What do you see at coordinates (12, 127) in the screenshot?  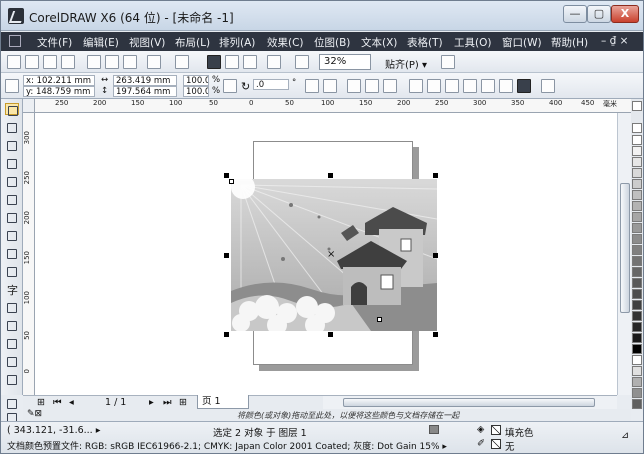 I see `shape-tool-icon` at bounding box center [12, 127].